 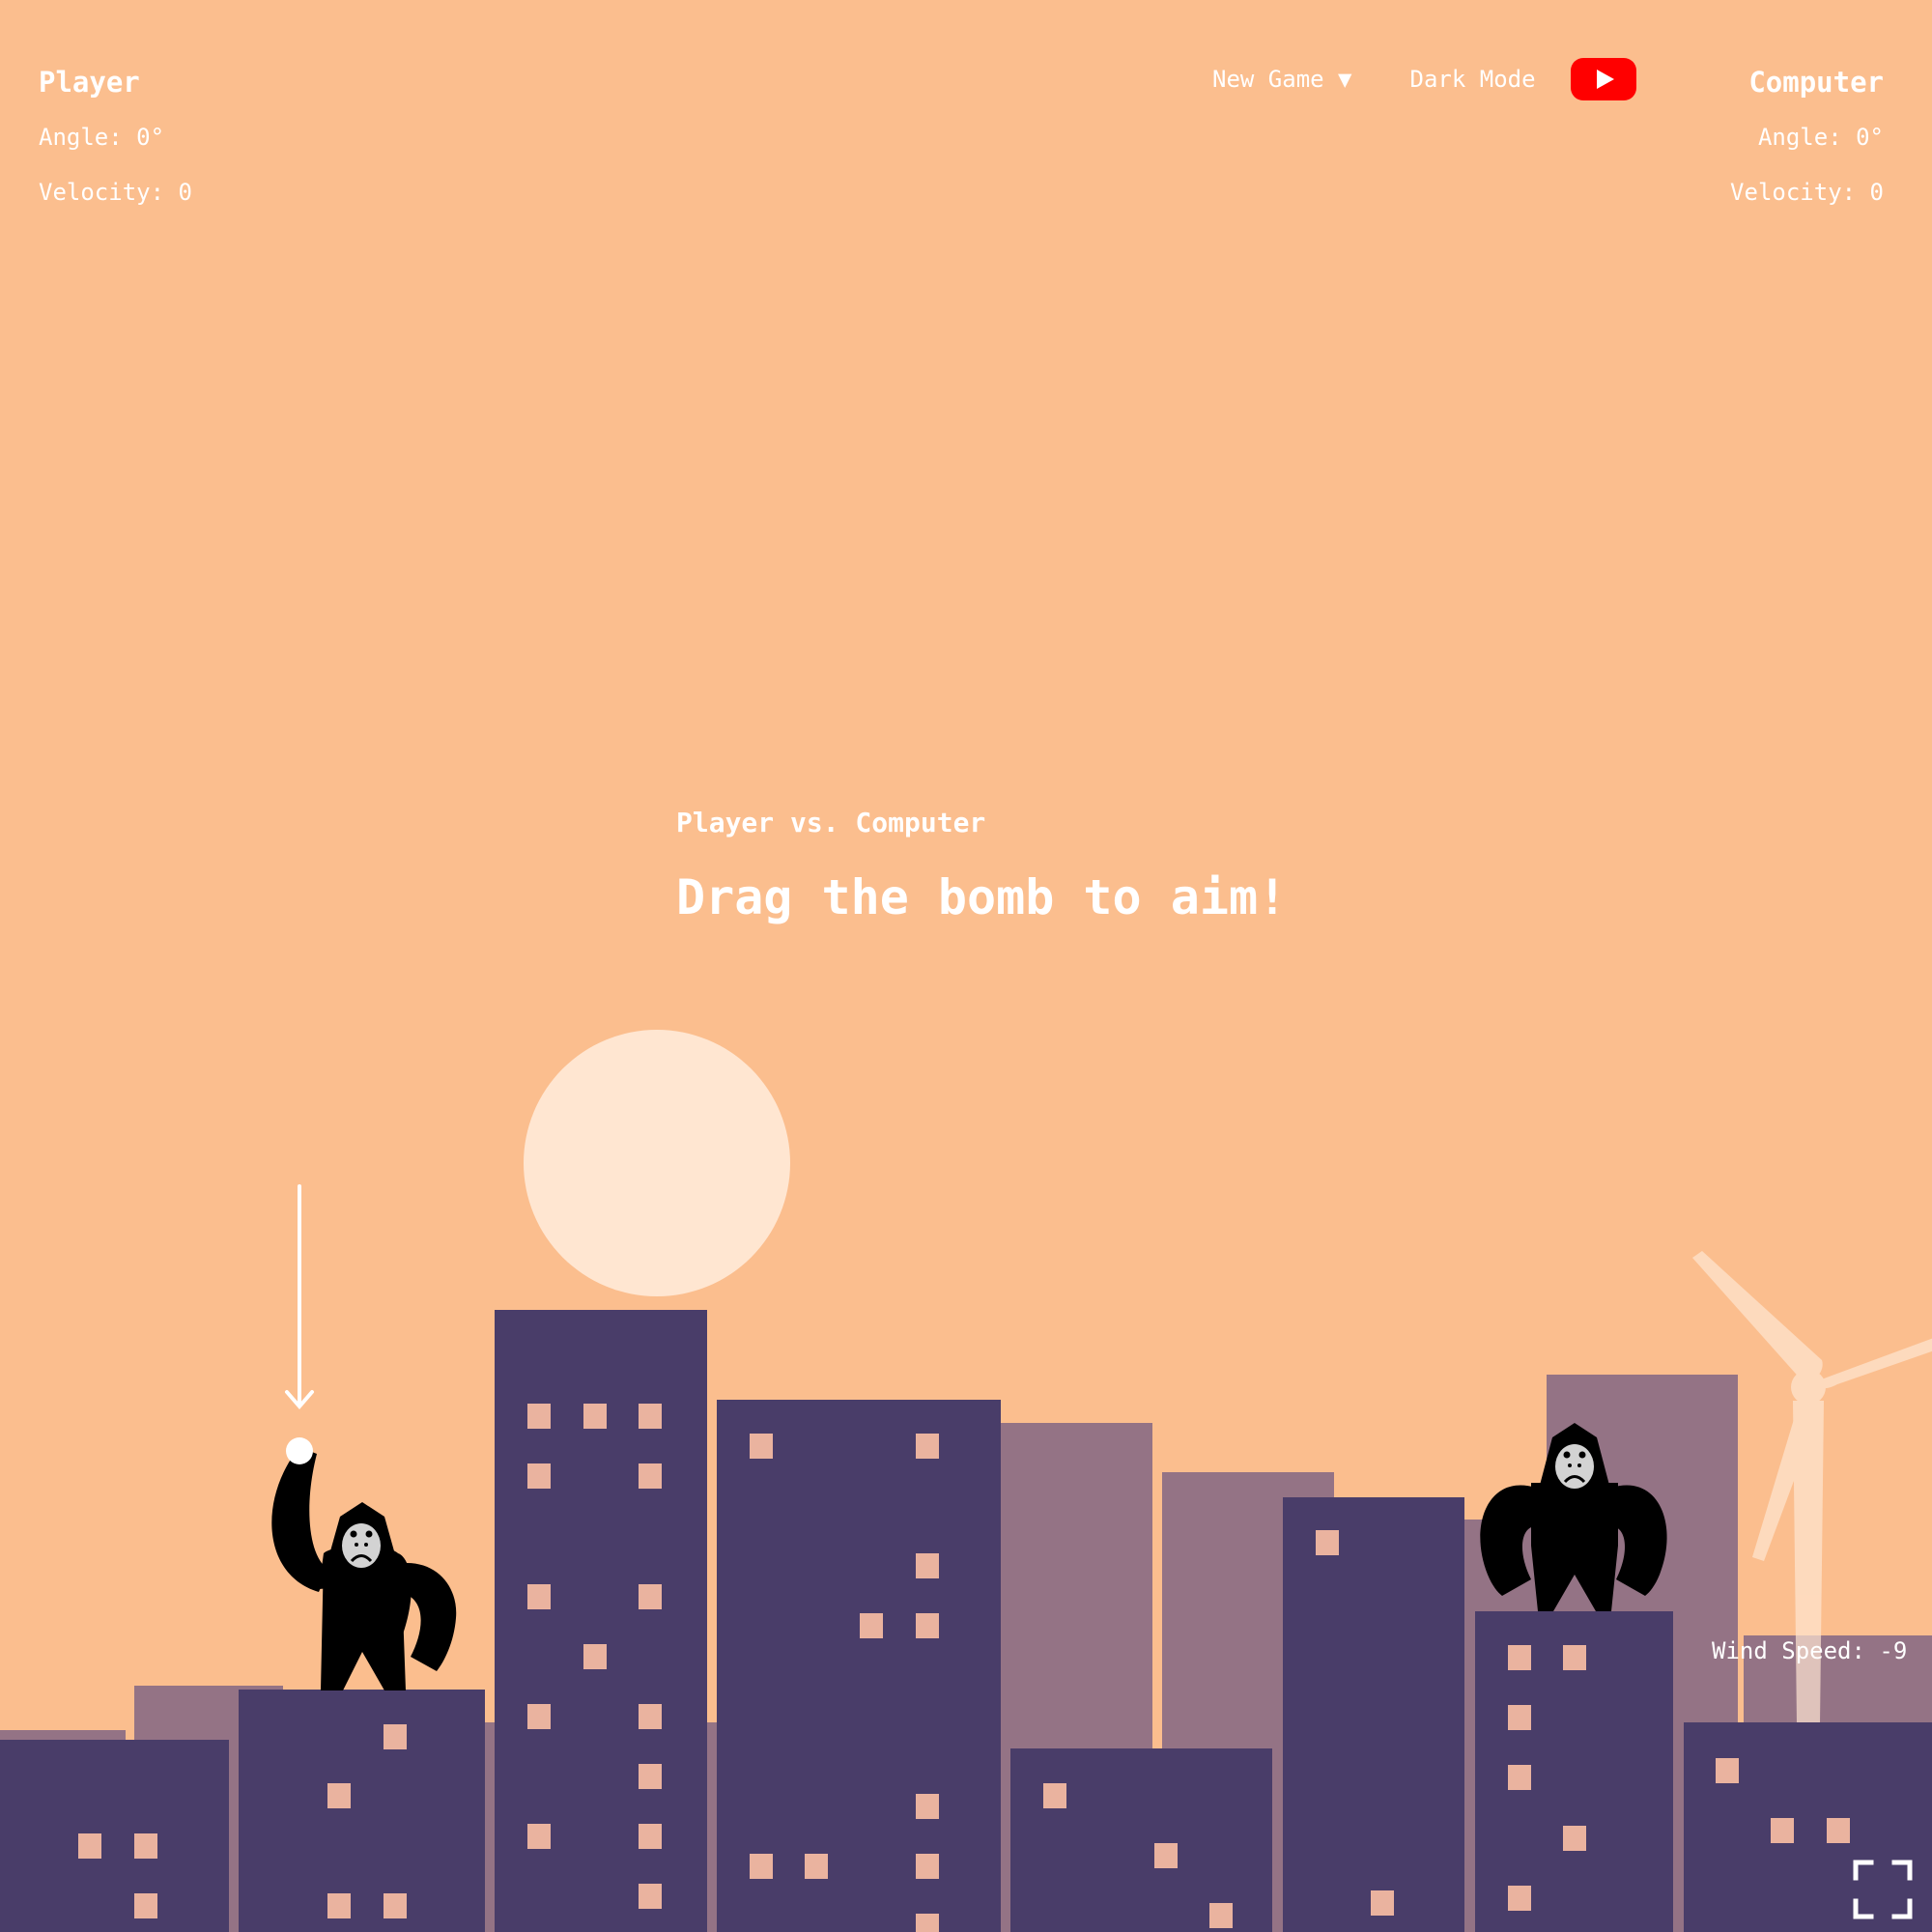 What do you see at coordinates (89, 82) in the screenshot?
I see `player1-name: Player` at bounding box center [89, 82].